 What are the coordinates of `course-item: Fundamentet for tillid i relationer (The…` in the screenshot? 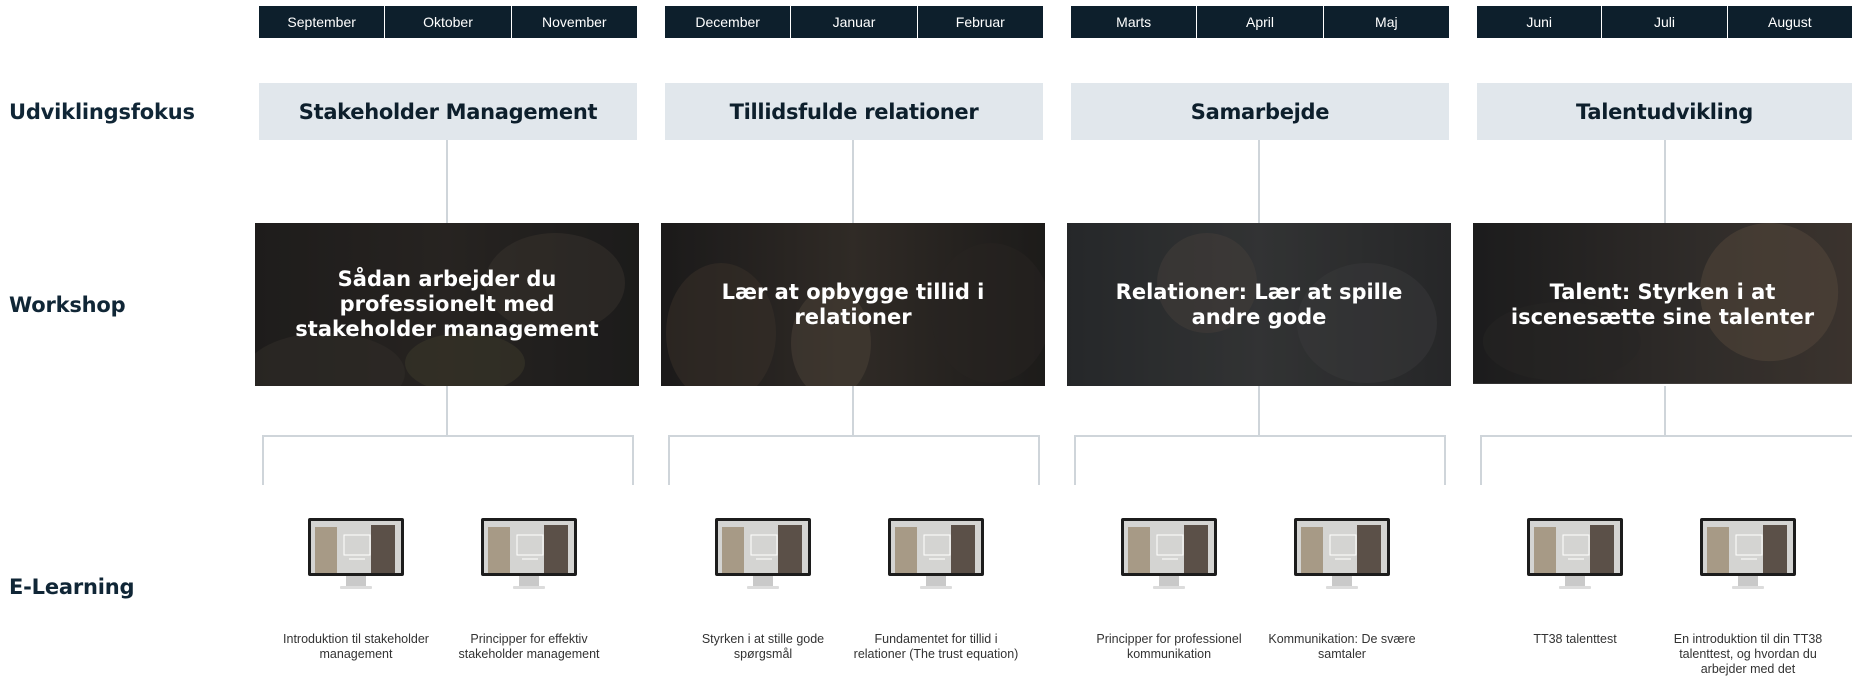 It's located at (936, 590).